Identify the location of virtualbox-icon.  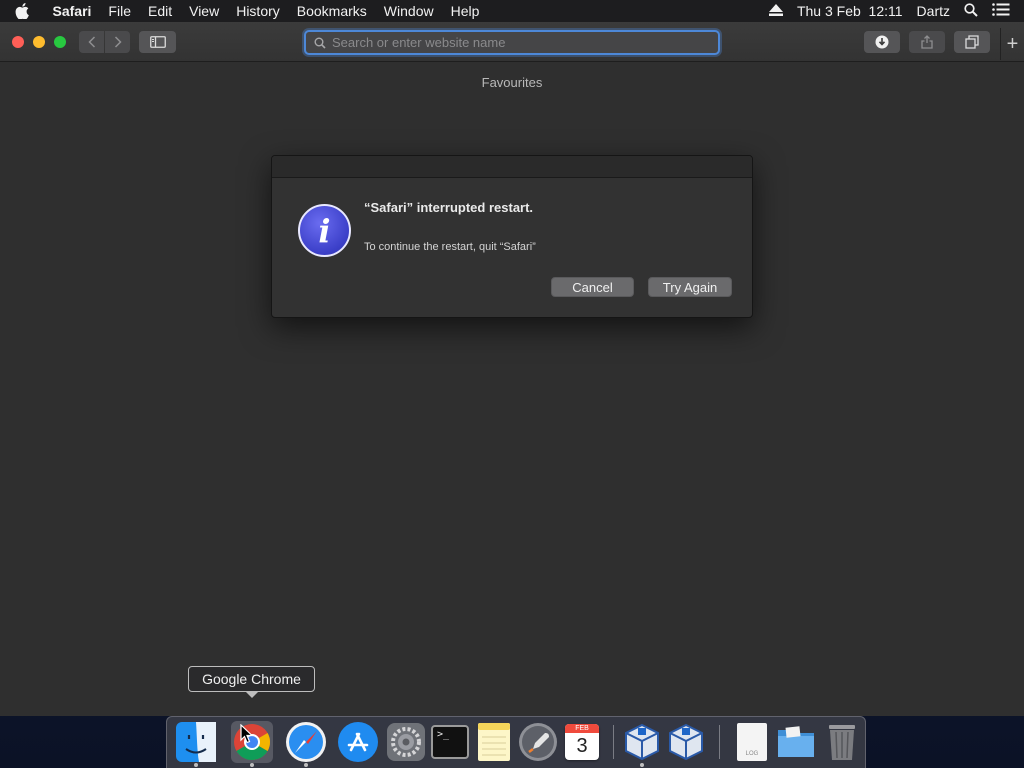
(642, 742).